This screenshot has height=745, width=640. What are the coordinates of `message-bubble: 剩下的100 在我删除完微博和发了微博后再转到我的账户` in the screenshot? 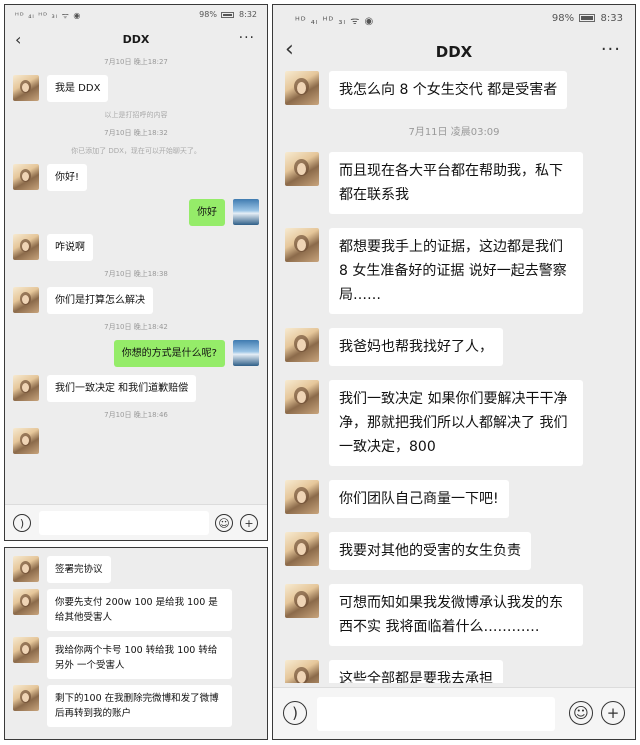 It's located at (139, 706).